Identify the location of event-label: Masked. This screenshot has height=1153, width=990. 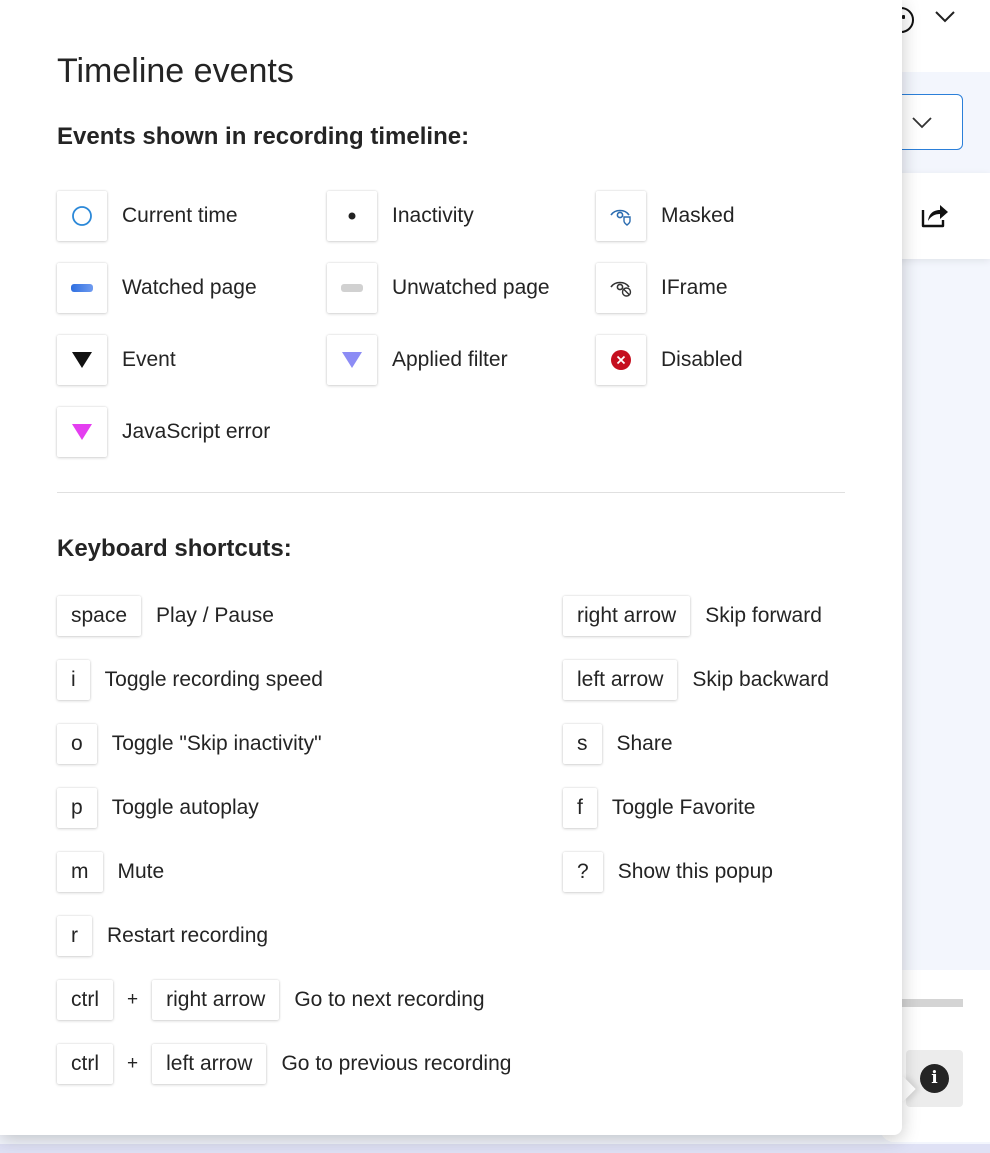
(698, 215).